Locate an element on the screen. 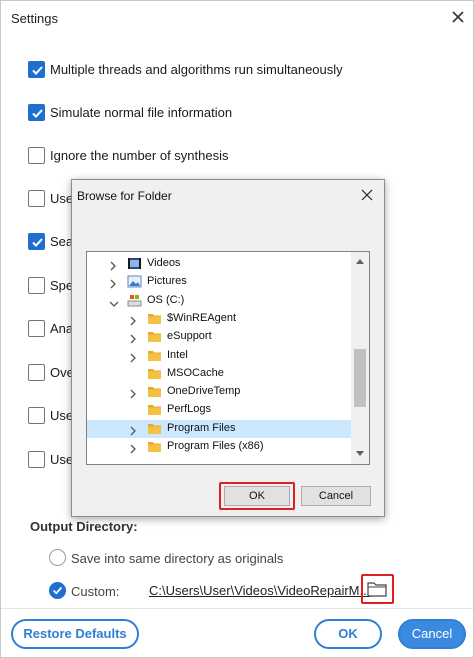  tree-item-label: Pictures is located at coordinates (167, 281).